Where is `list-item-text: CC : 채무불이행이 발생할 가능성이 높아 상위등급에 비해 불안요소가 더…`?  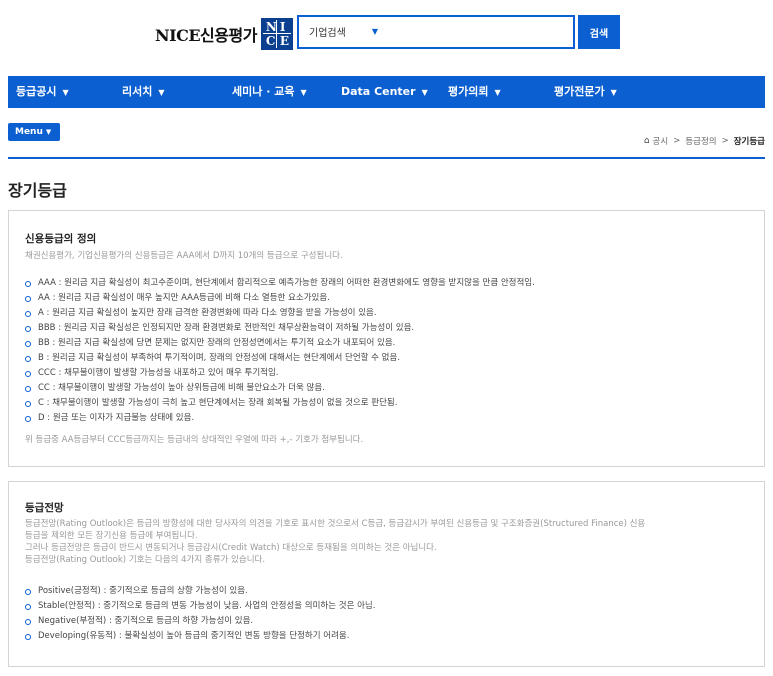
list-item-text: CC : 채무불이행이 발생할 가능성이 높아 상위등급에 비해 불안요소가 더… is located at coordinates (181, 388).